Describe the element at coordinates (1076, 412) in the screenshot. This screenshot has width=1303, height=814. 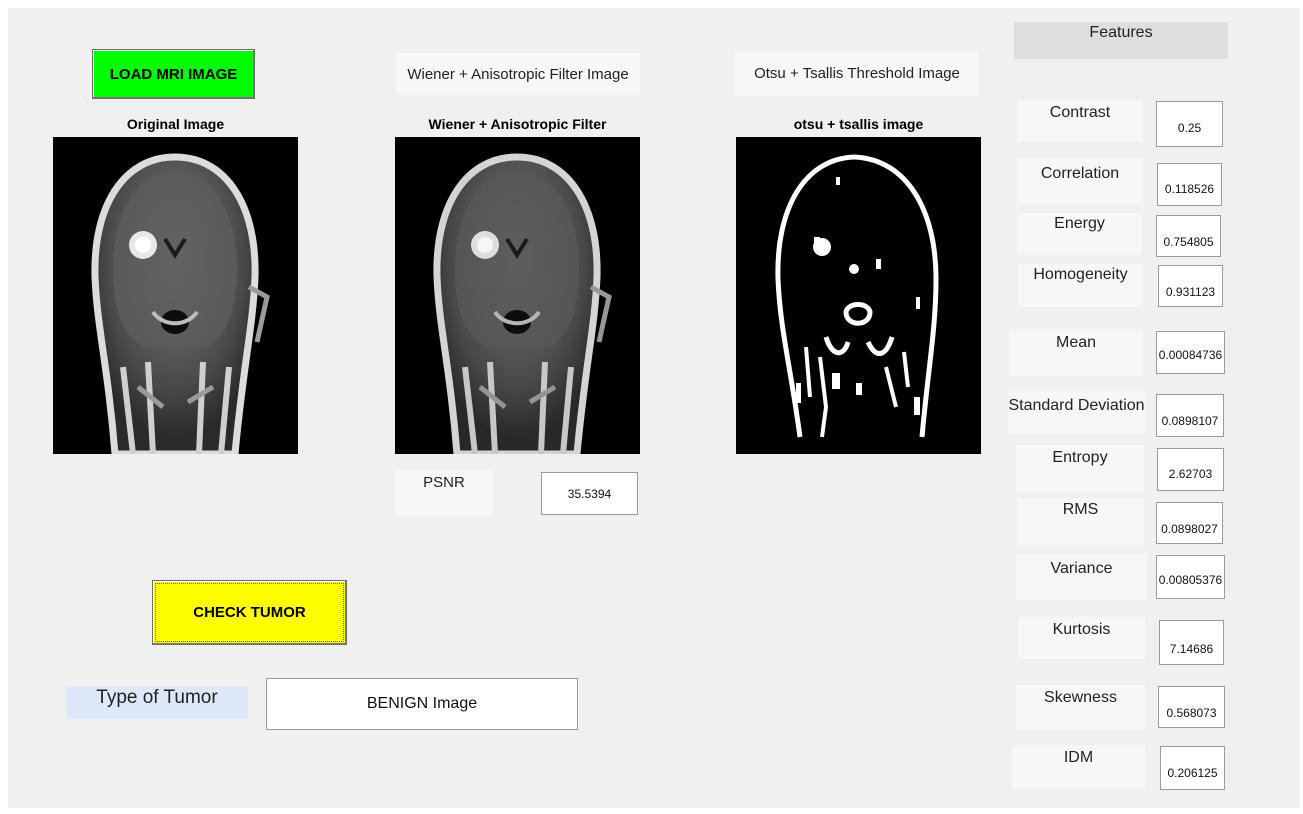
I see `feature-label-standard-deviation: Standard Deviation` at that location.